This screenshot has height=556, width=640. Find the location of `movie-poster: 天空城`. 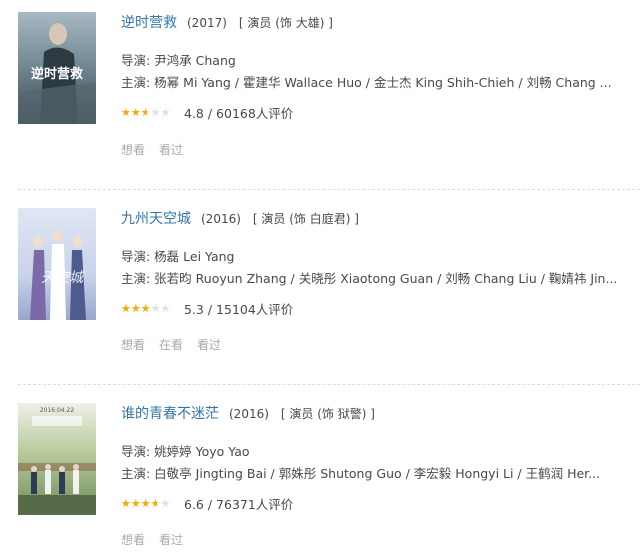

movie-poster: 天空城 is located at coordinates (57, 264).